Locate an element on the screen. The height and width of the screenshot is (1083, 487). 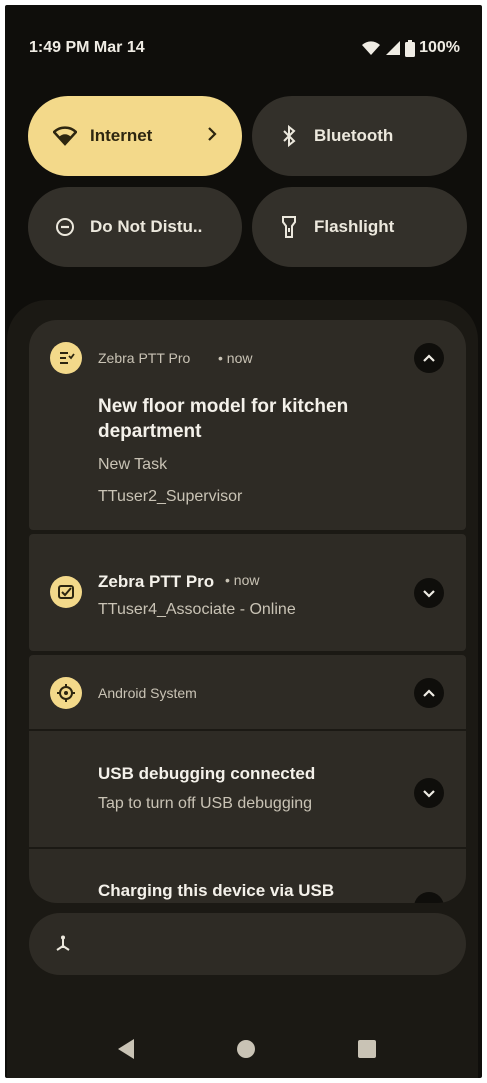
usb-charging-title: Charging this device via USB is located at coordinates (216, 890).